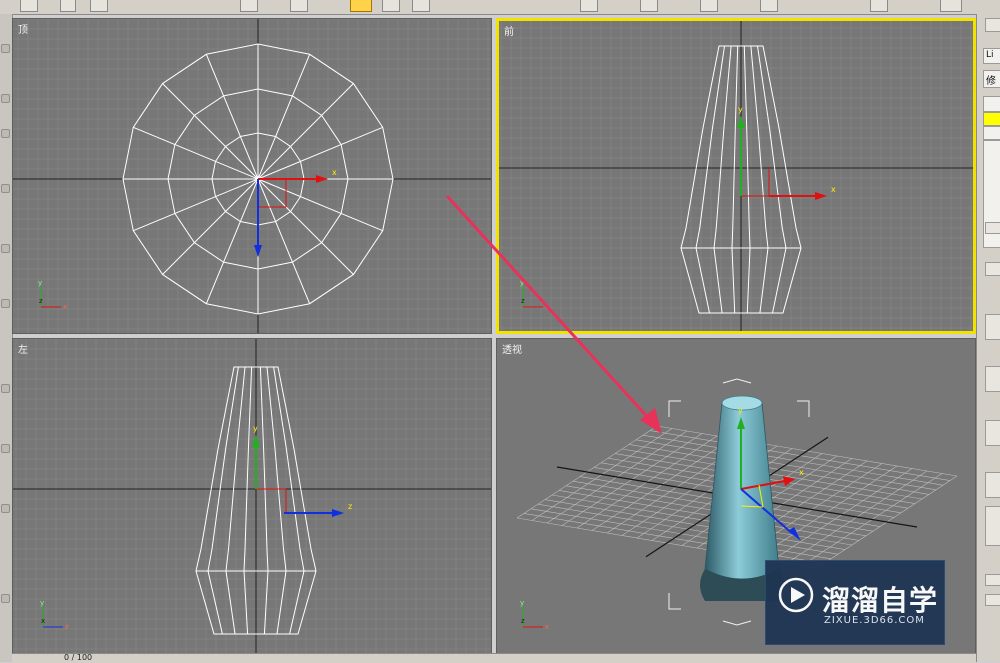 The height and width of the screenshot is (663, 1000). I want to click on watermark-url: ZIXUE.3D66.COM, so click(874, 620).